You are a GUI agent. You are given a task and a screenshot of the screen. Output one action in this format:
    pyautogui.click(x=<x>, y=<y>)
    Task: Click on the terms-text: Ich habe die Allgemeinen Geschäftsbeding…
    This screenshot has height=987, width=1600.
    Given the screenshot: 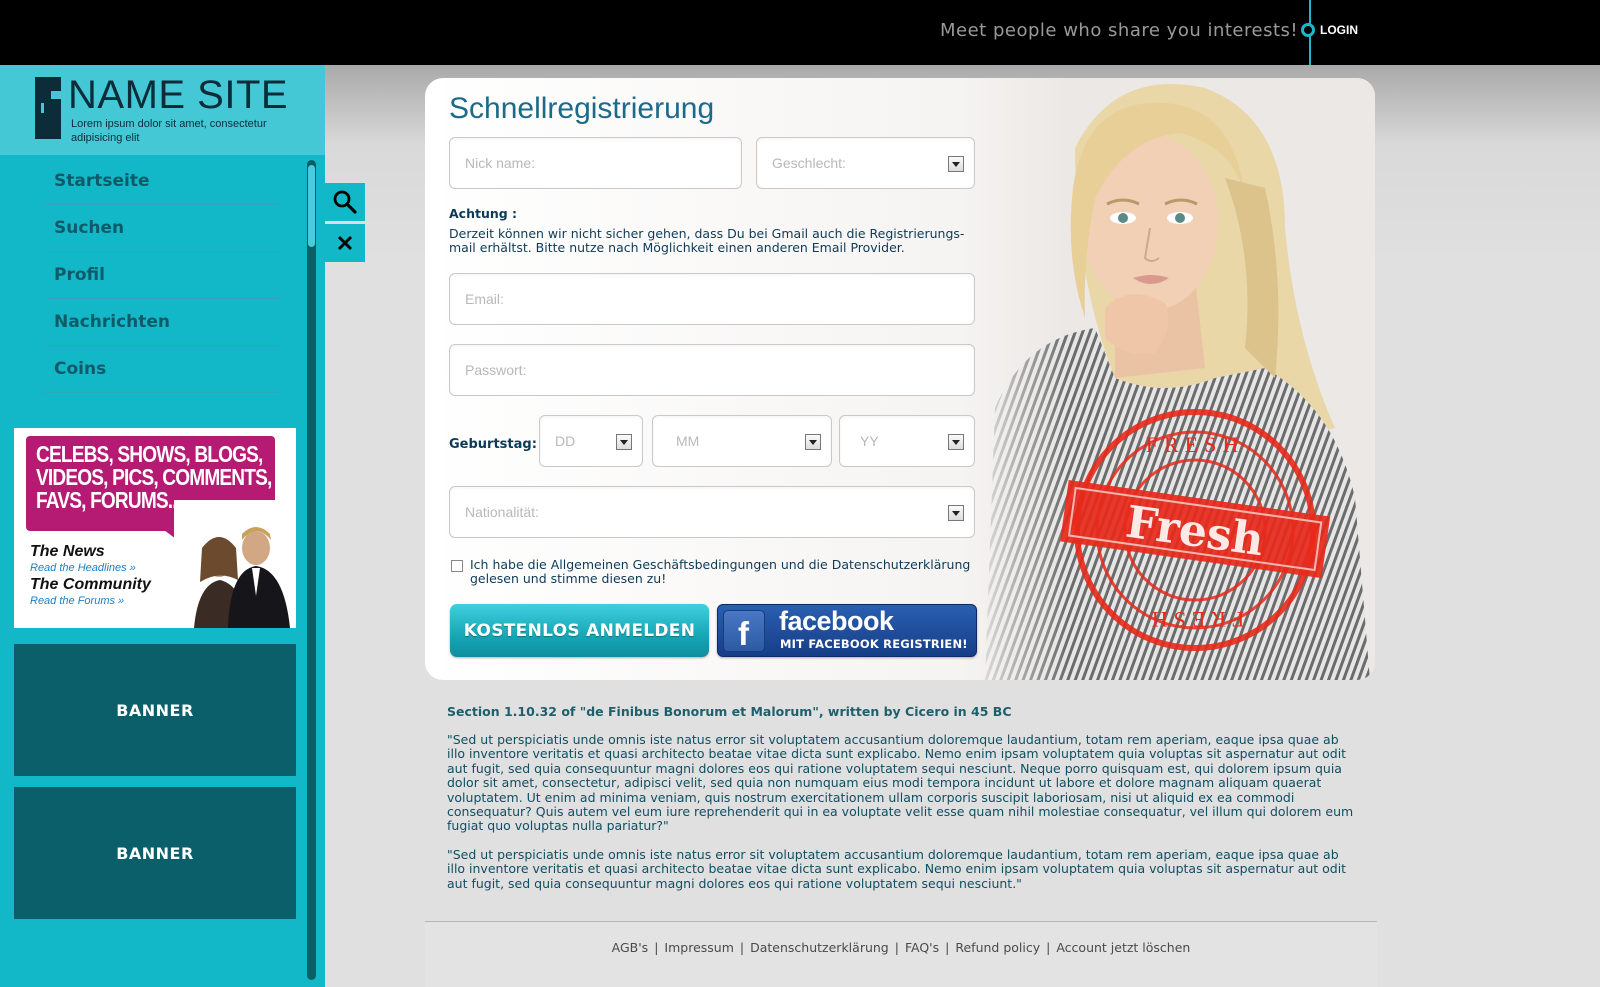 What is the action you would take?
    pyautogui.click(x=720, y=571)
    